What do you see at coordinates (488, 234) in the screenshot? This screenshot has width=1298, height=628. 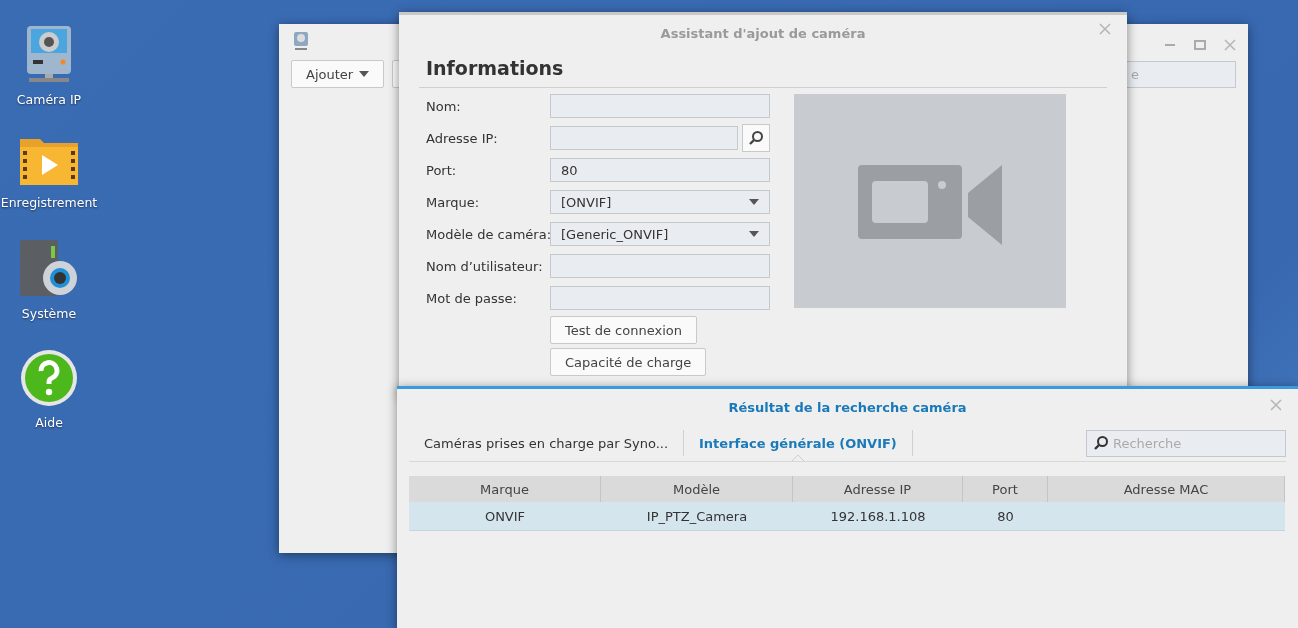 I see `field-label: Modèle de caméra:` at bounding box center [488, 234].